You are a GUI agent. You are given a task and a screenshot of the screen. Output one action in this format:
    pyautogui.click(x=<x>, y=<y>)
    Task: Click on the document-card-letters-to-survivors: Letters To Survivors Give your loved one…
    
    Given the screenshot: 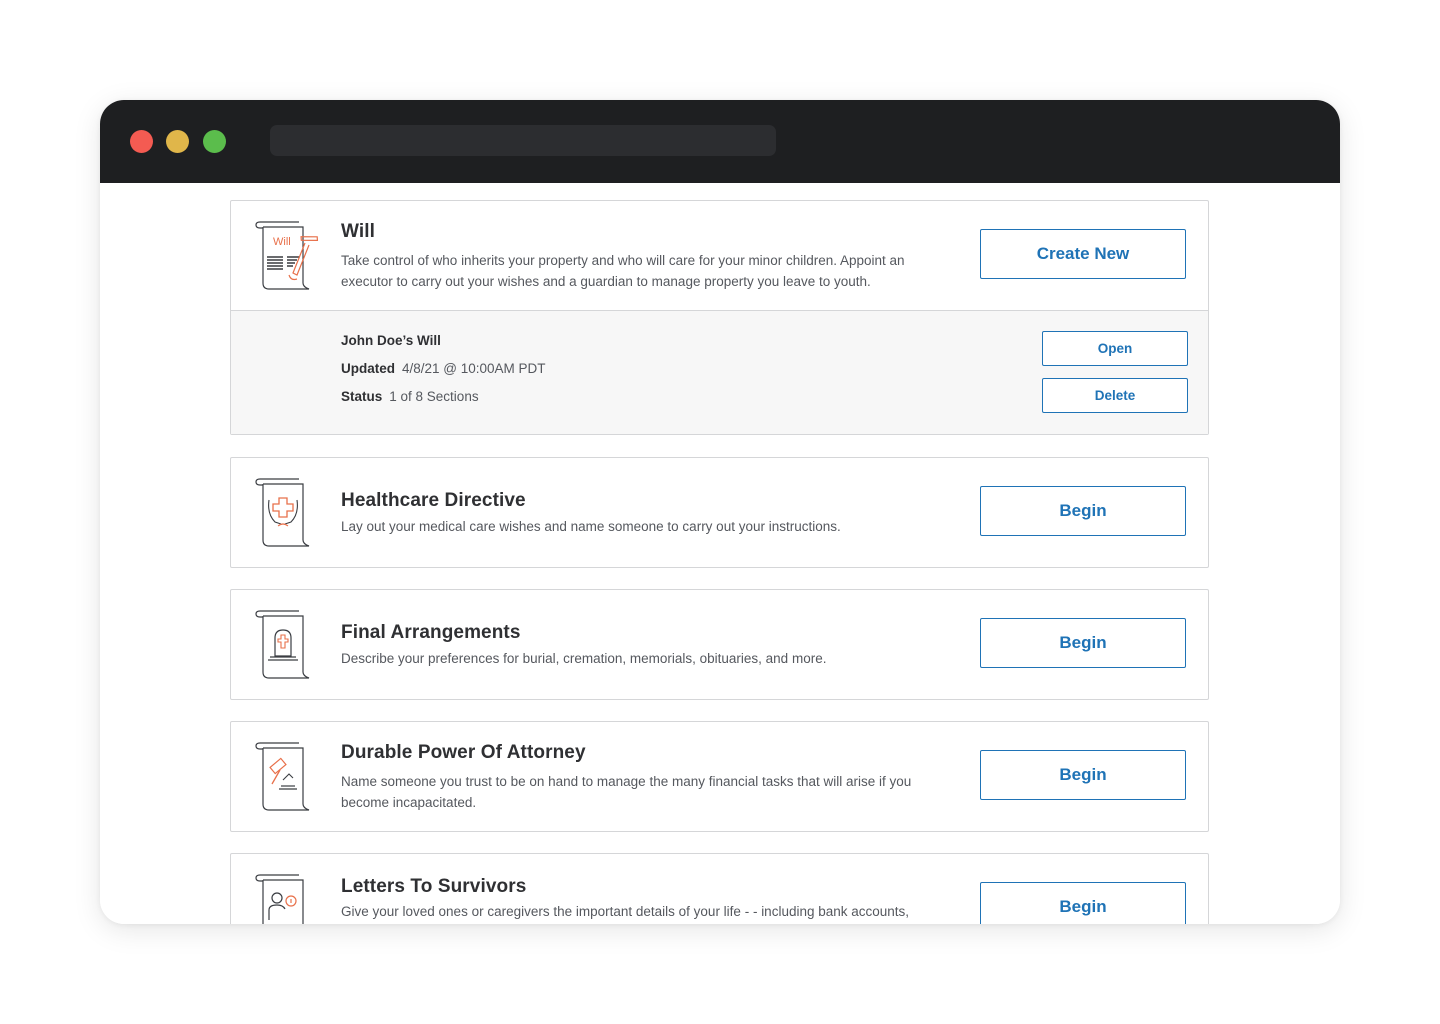 What is the action you would take?
    pyautogui.click(x=719, y=888)
    